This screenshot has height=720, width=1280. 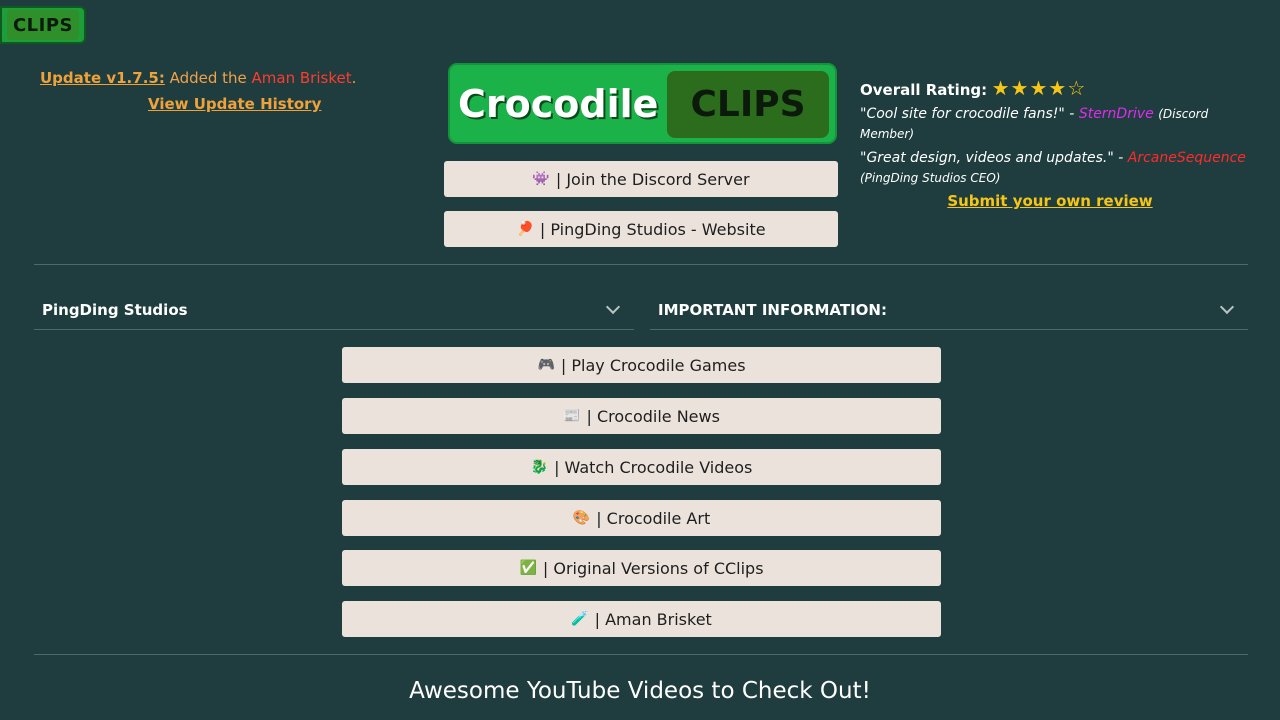 I want to click on review-1-quote: "Cool site for crocodile fans!" -, so click(x=969, y=114).